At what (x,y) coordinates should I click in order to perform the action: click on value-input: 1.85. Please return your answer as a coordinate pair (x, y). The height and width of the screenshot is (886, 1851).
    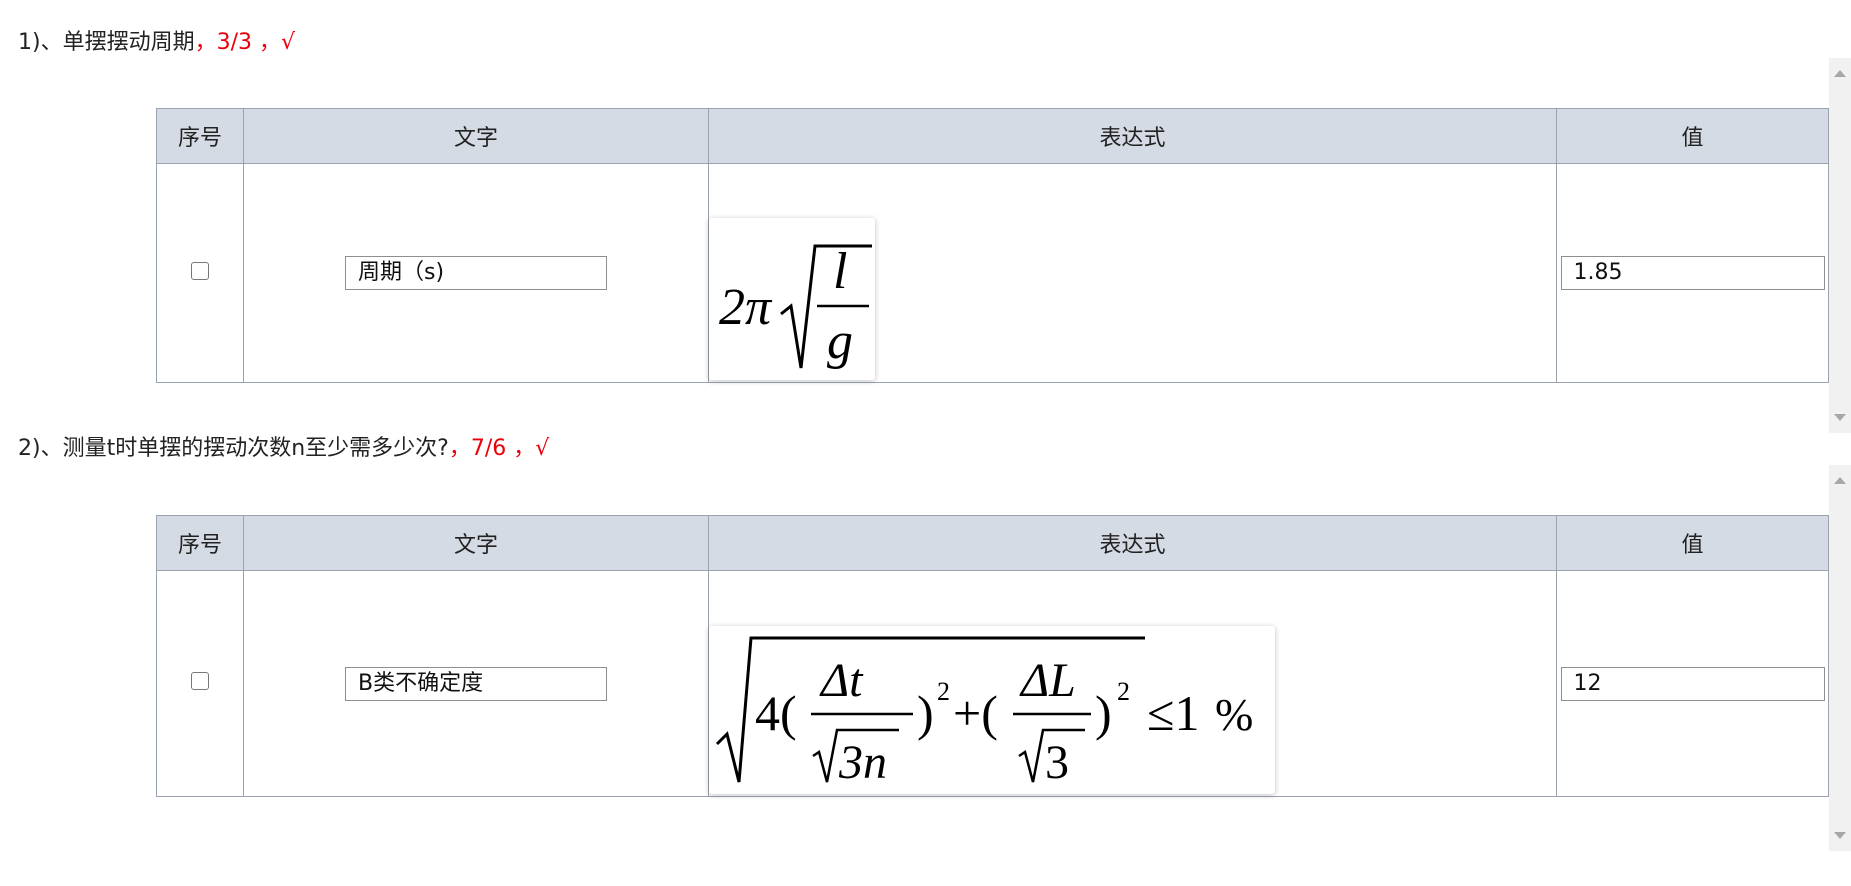
    Looking at the image, I should click on (1692, 273).